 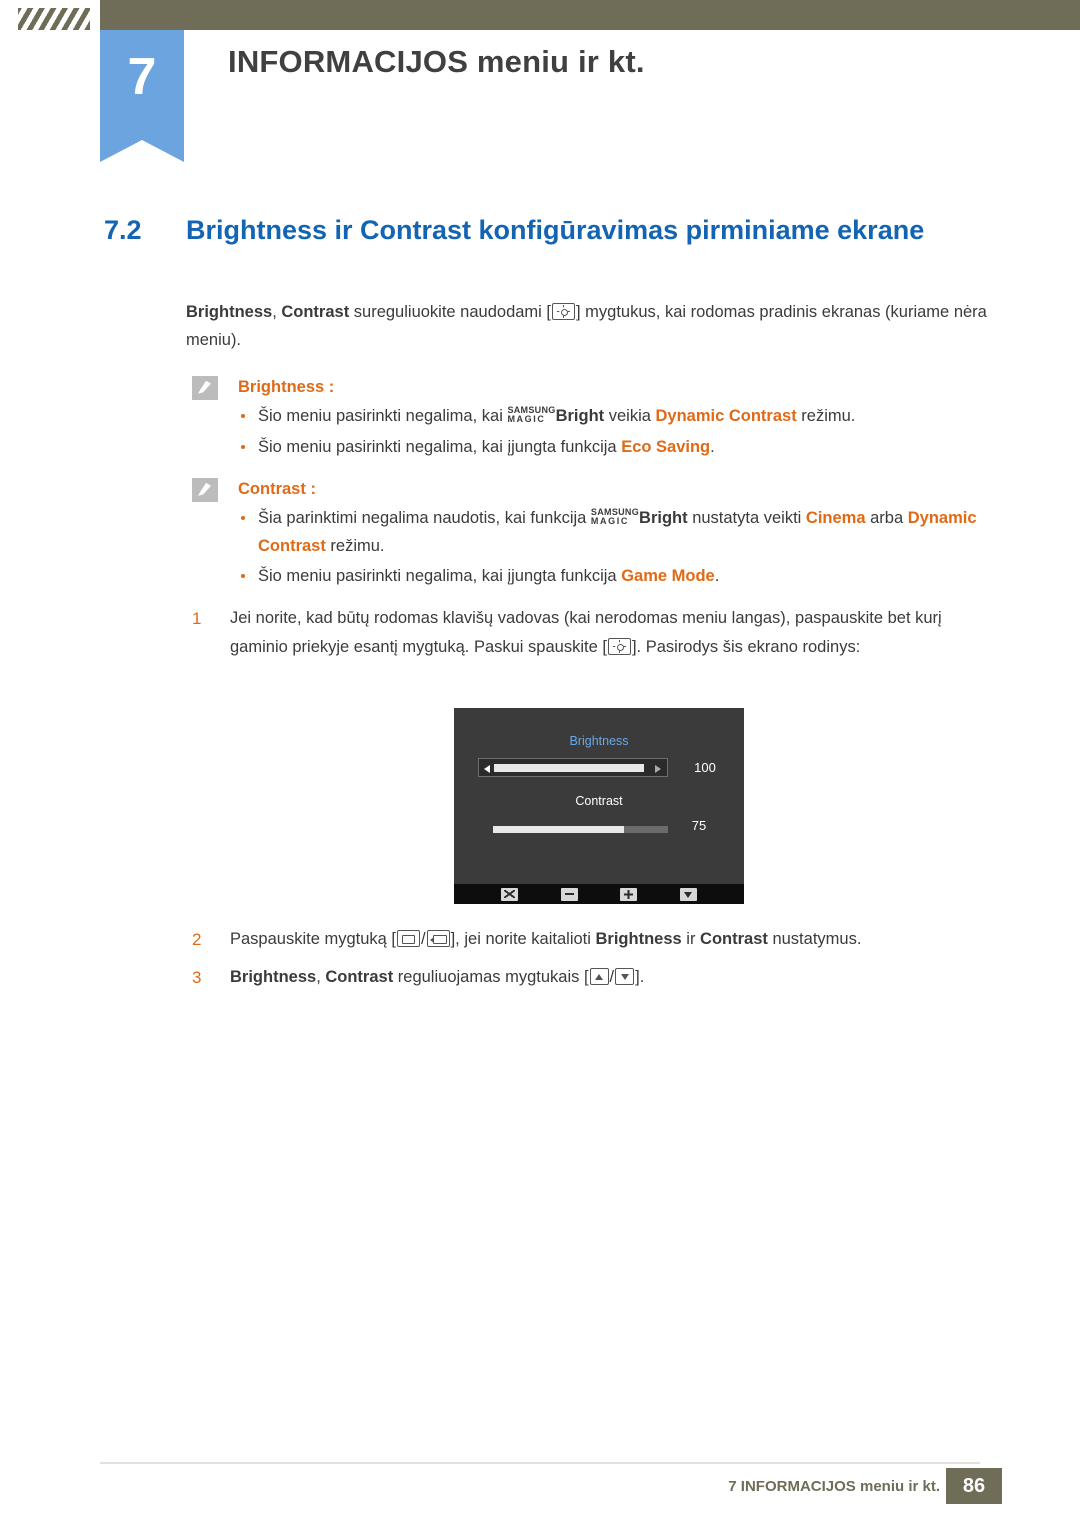 I want to click on osd-brightness-value: 100, so click(x=705, y=767).